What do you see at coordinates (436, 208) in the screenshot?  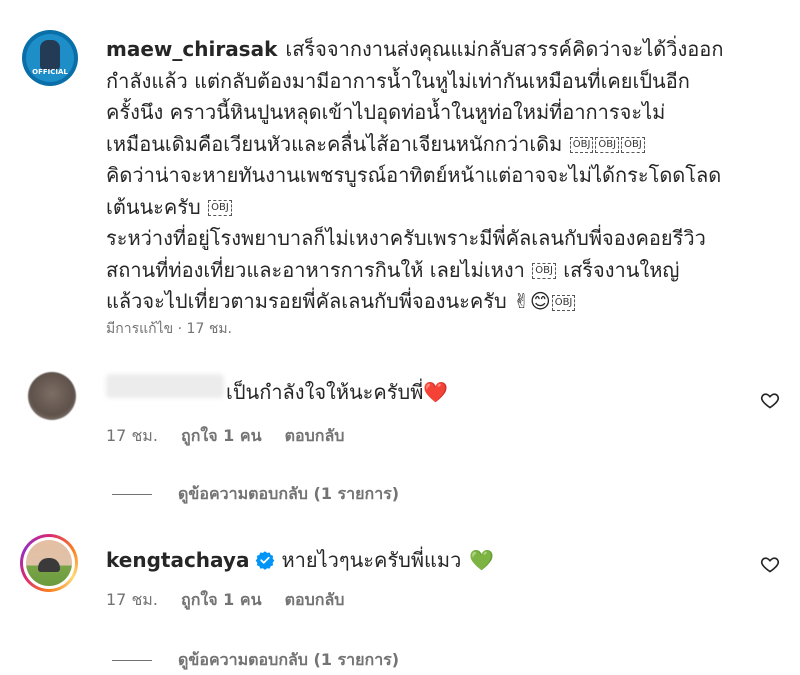 I see `caption-line-6: เต้นนะครับ OBJ` at bounding box center [436, 208].